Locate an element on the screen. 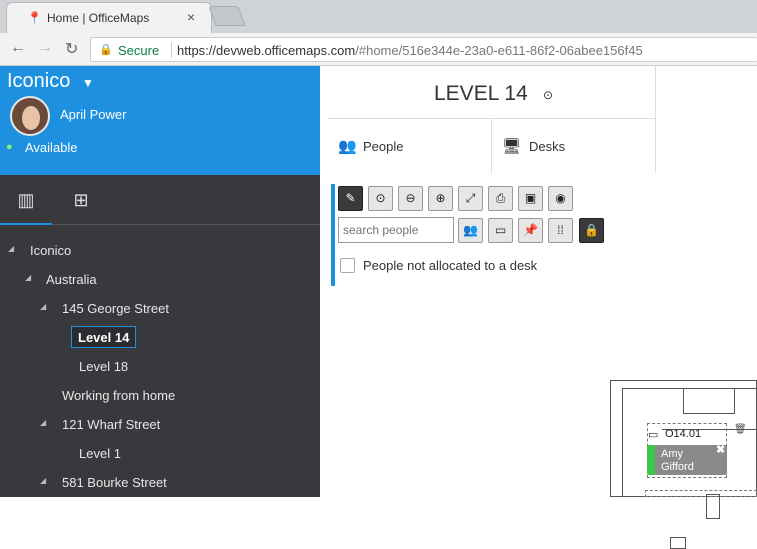 The width and height of the screenshot is (757, 549). person-last-name: Gifford is located at coordinates (677, 467).